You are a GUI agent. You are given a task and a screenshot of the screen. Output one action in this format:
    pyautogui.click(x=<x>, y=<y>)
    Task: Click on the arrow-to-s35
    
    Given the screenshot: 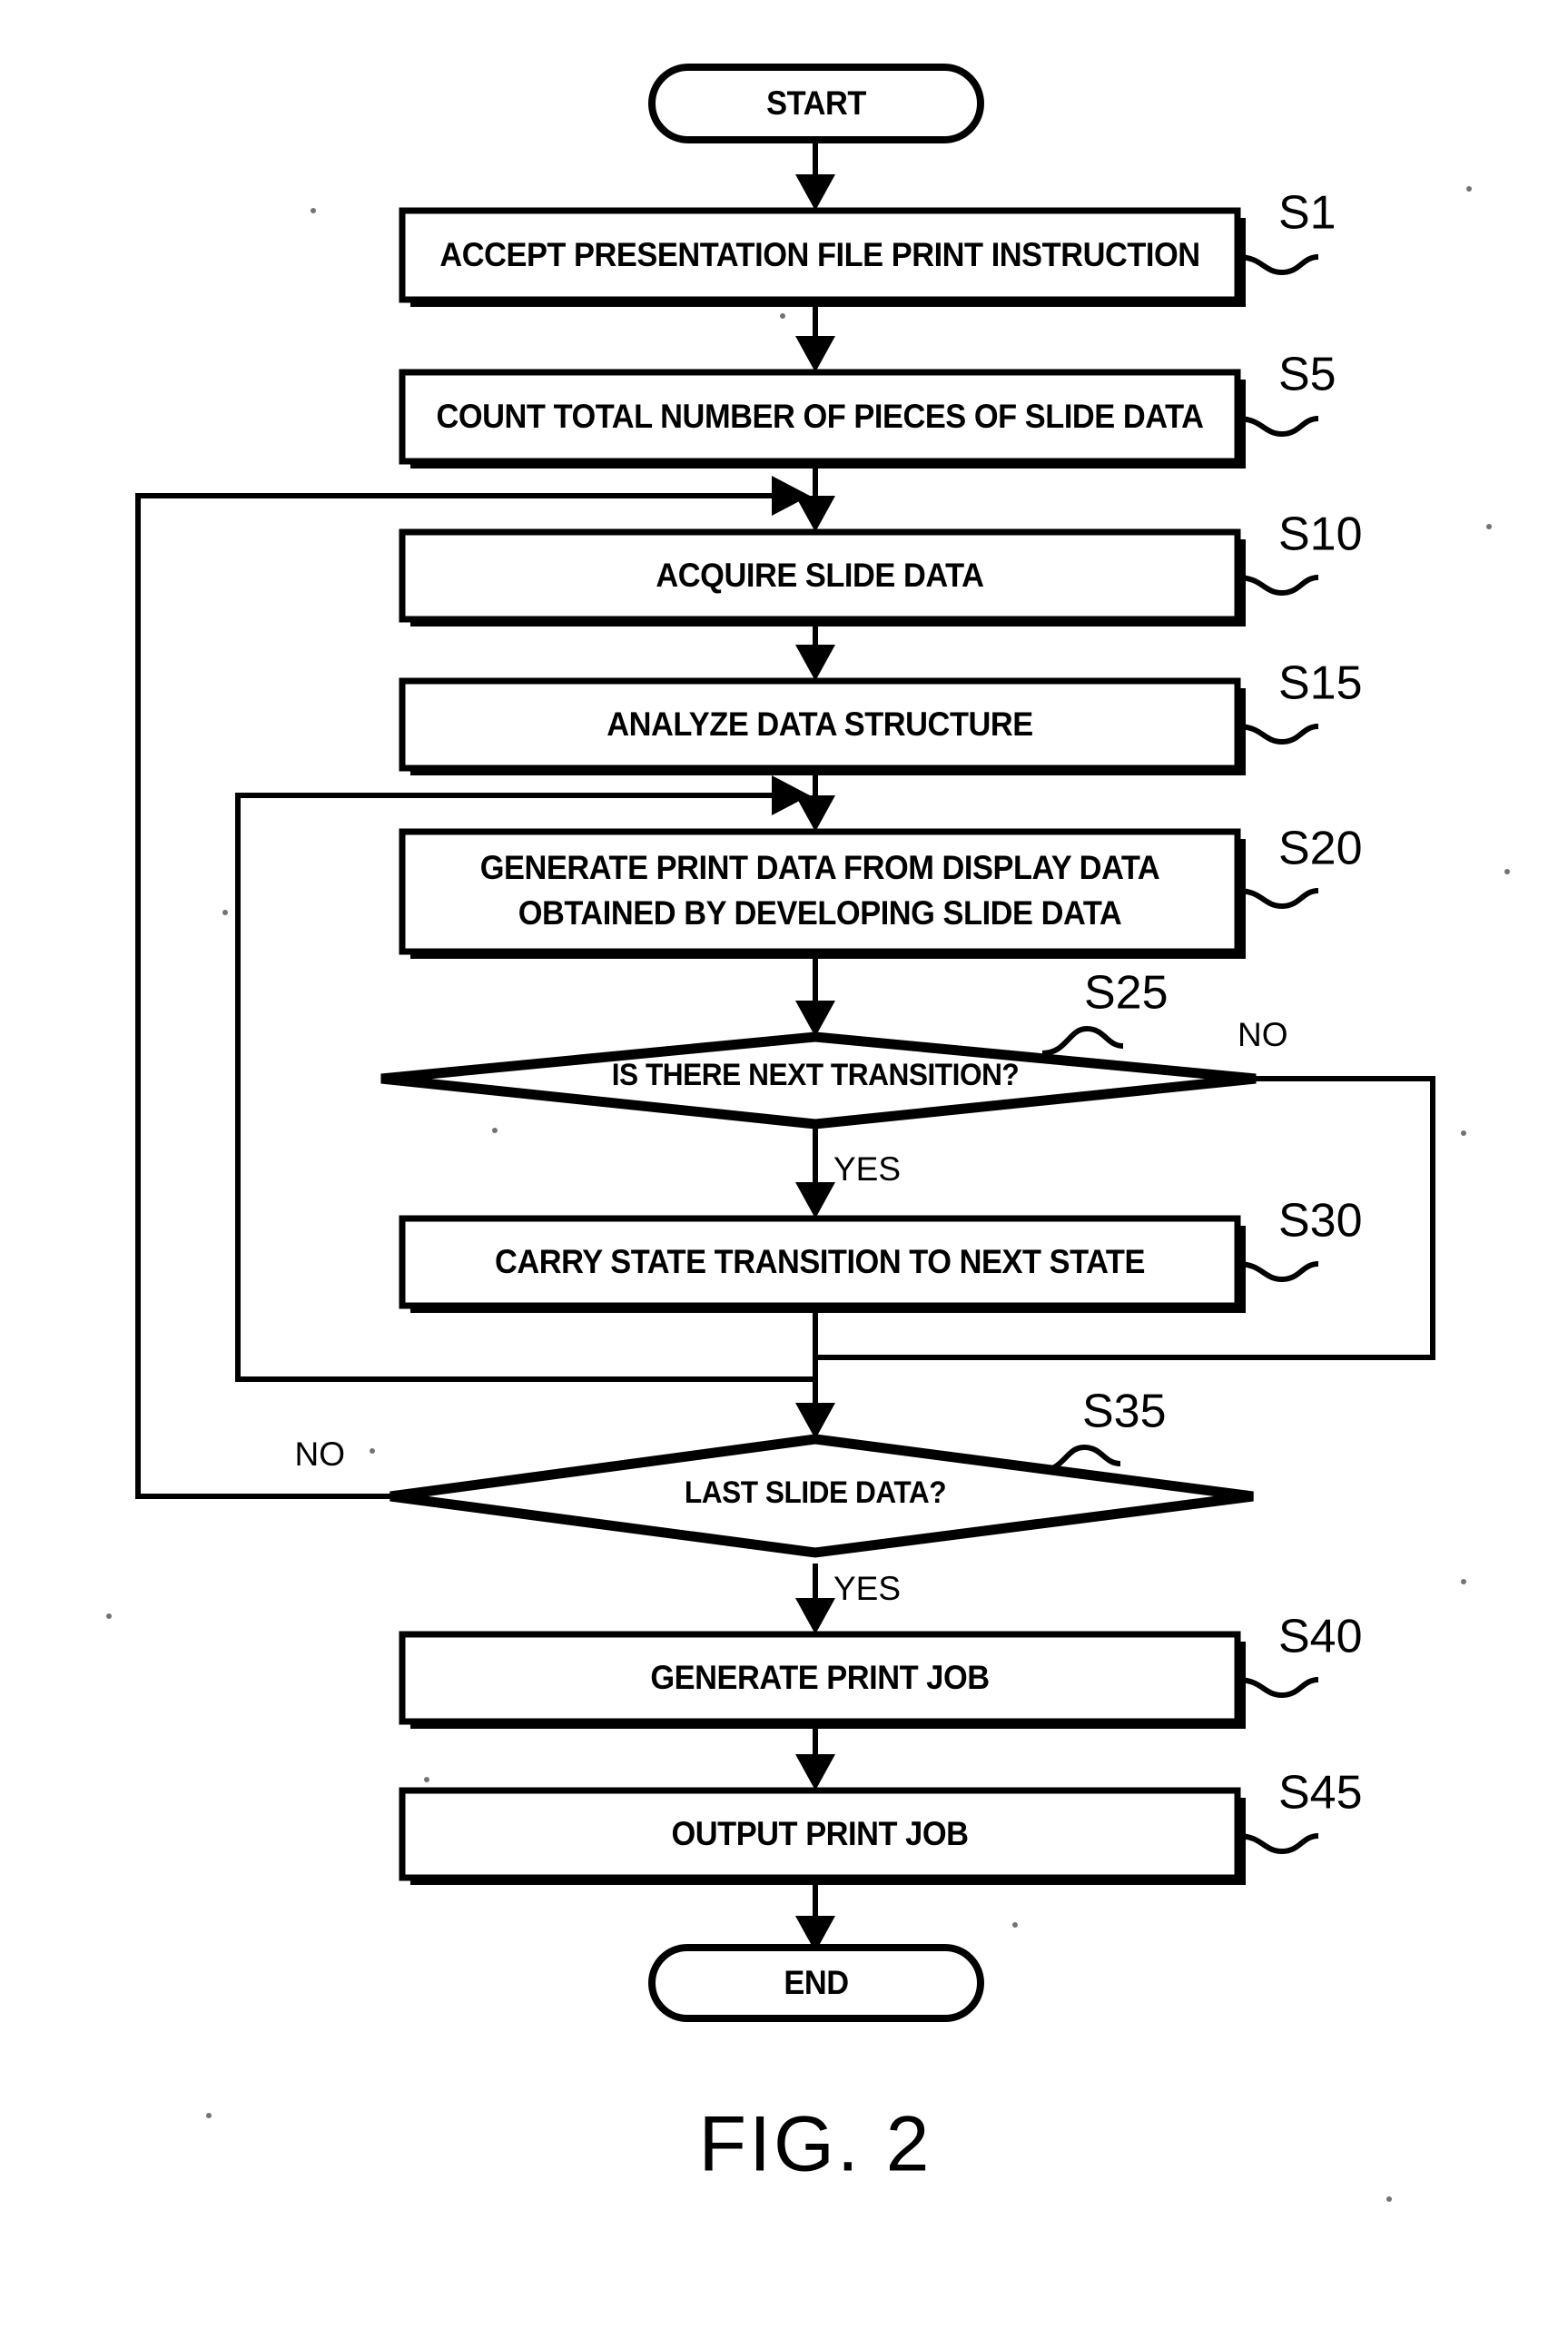 What is the action you would take?
    pyautogui.click(x=815, y=1421)
    